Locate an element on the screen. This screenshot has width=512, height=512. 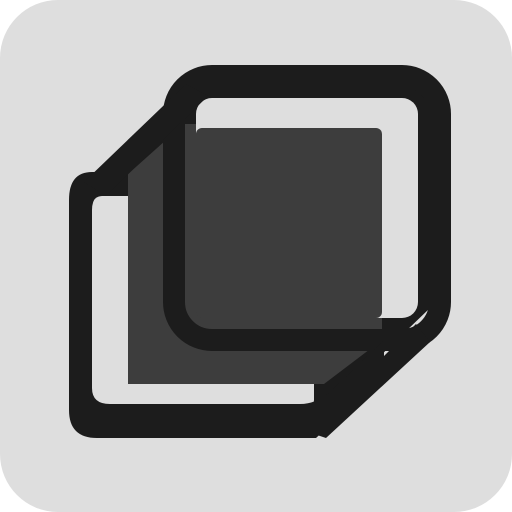
front-square-panel is located at coordinates (289, 223).